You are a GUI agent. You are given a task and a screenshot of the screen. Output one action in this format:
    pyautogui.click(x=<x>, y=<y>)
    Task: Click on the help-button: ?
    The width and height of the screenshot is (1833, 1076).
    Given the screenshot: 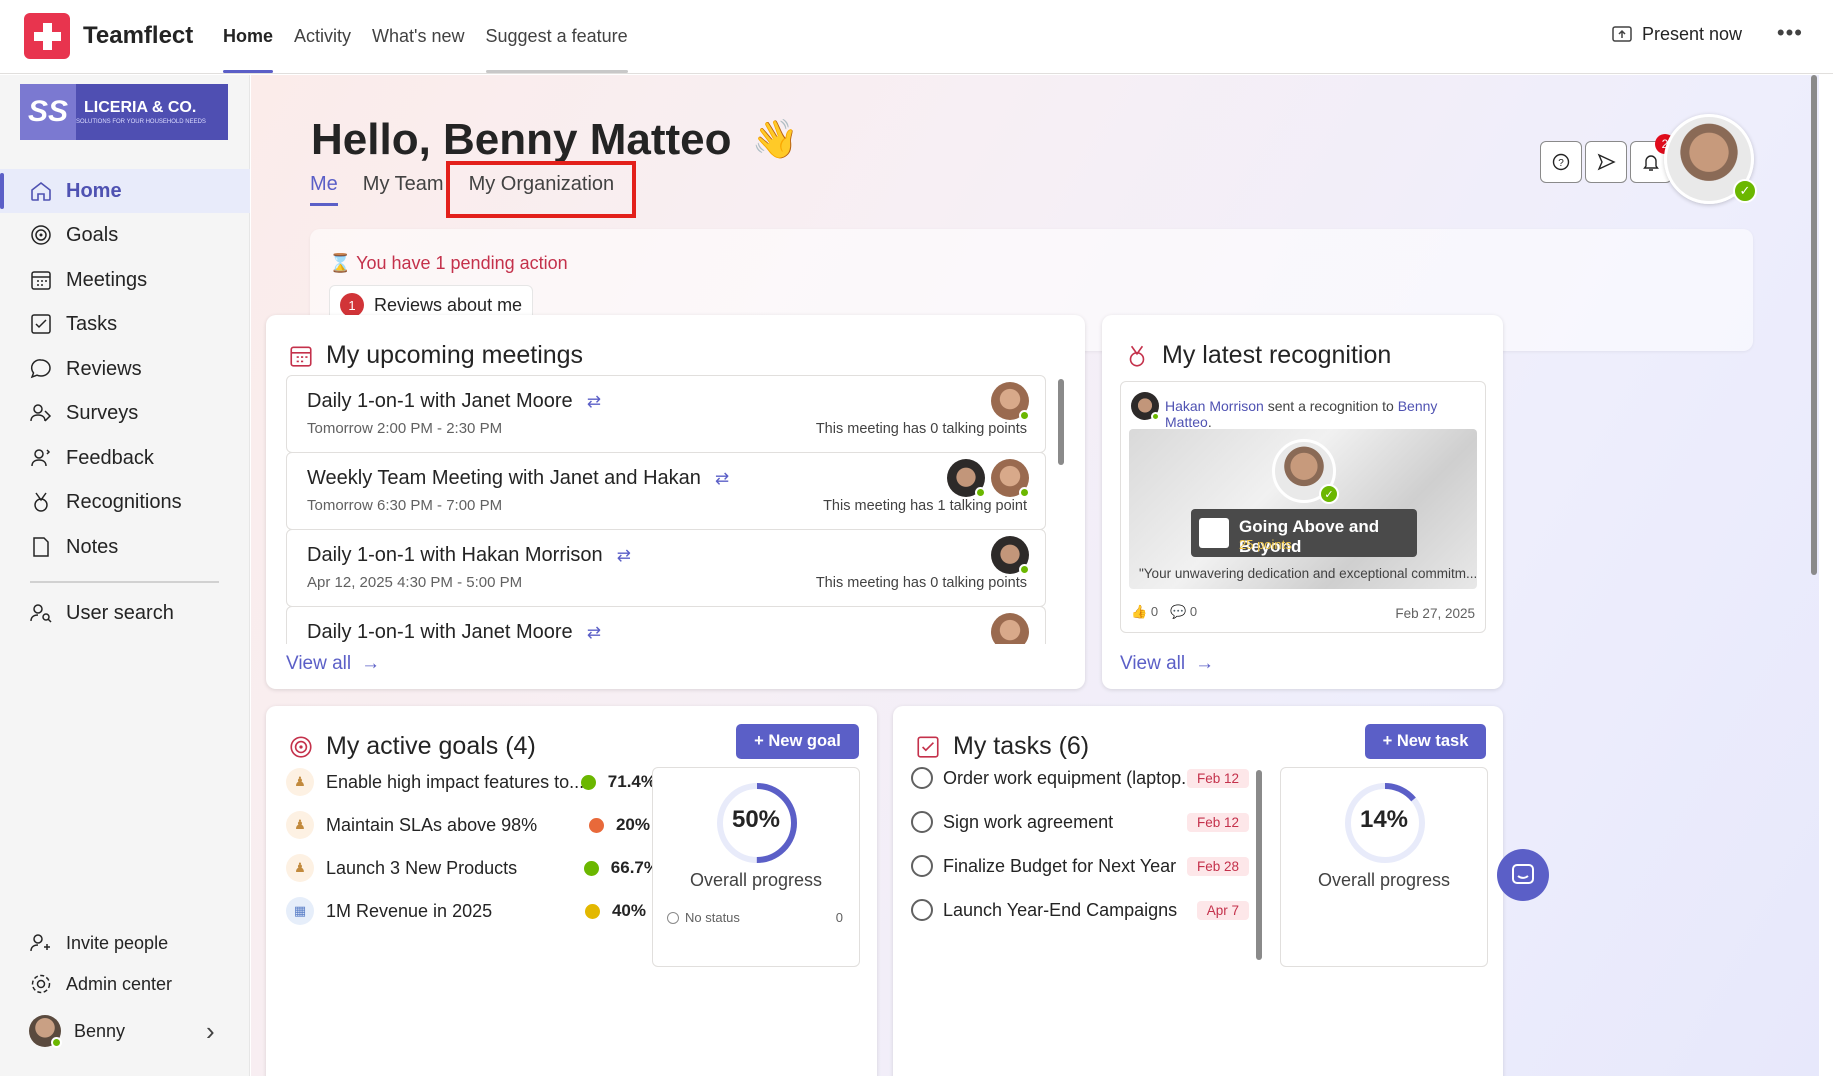 What is the action you would take?
    pyautogui.click(x=1561, y=162)
    